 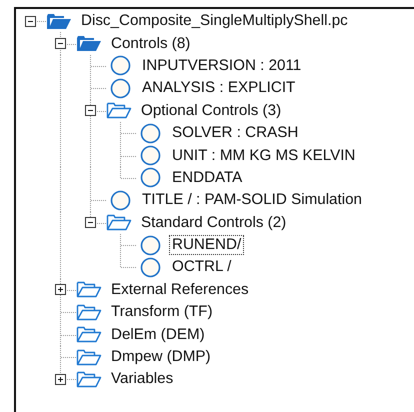 I want to click on tree-item: ANALYSIS : EXPLICIT, so click(x=218, y=88).